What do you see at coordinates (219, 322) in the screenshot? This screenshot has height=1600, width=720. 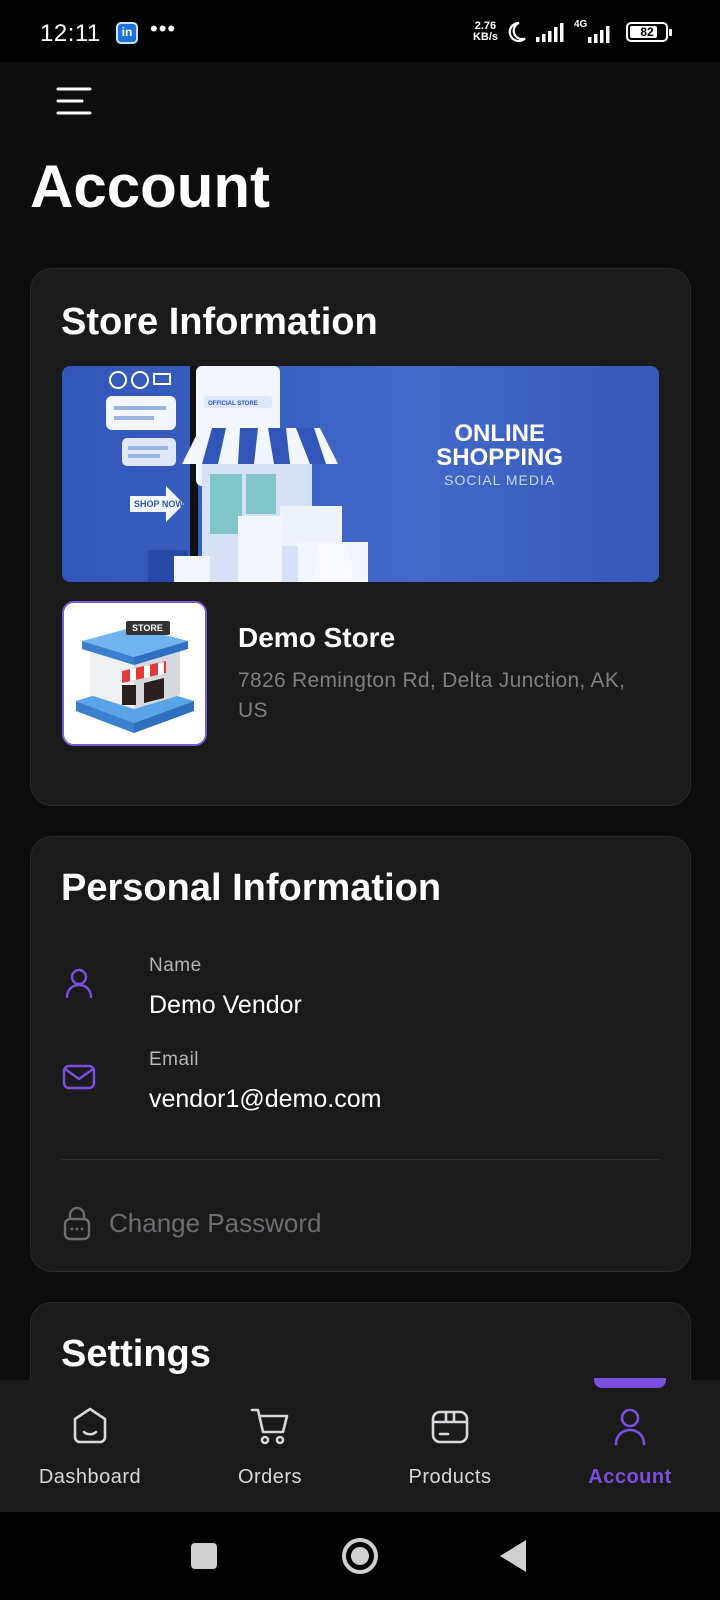 I see `store-information-title: Store Information` at bounding box center [219, 322].